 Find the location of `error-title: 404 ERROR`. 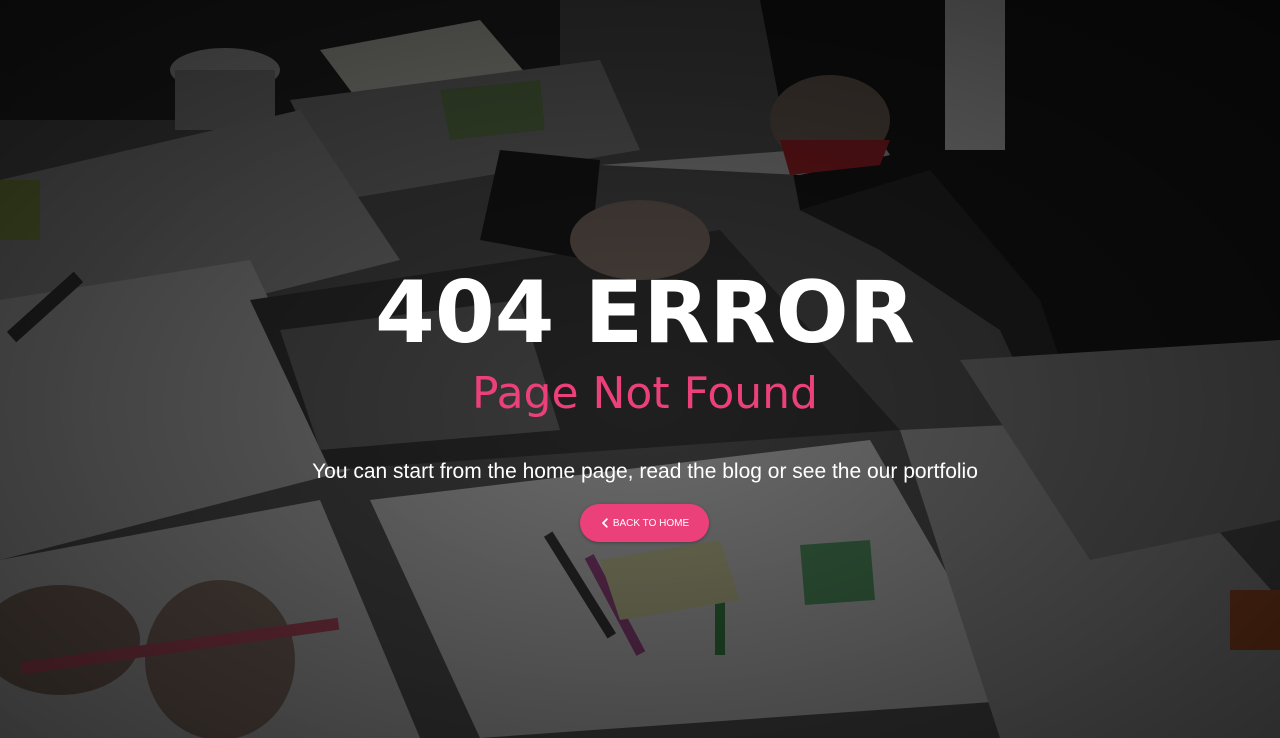

error-title: 404 ERROR is located at coordinates (645, 313).